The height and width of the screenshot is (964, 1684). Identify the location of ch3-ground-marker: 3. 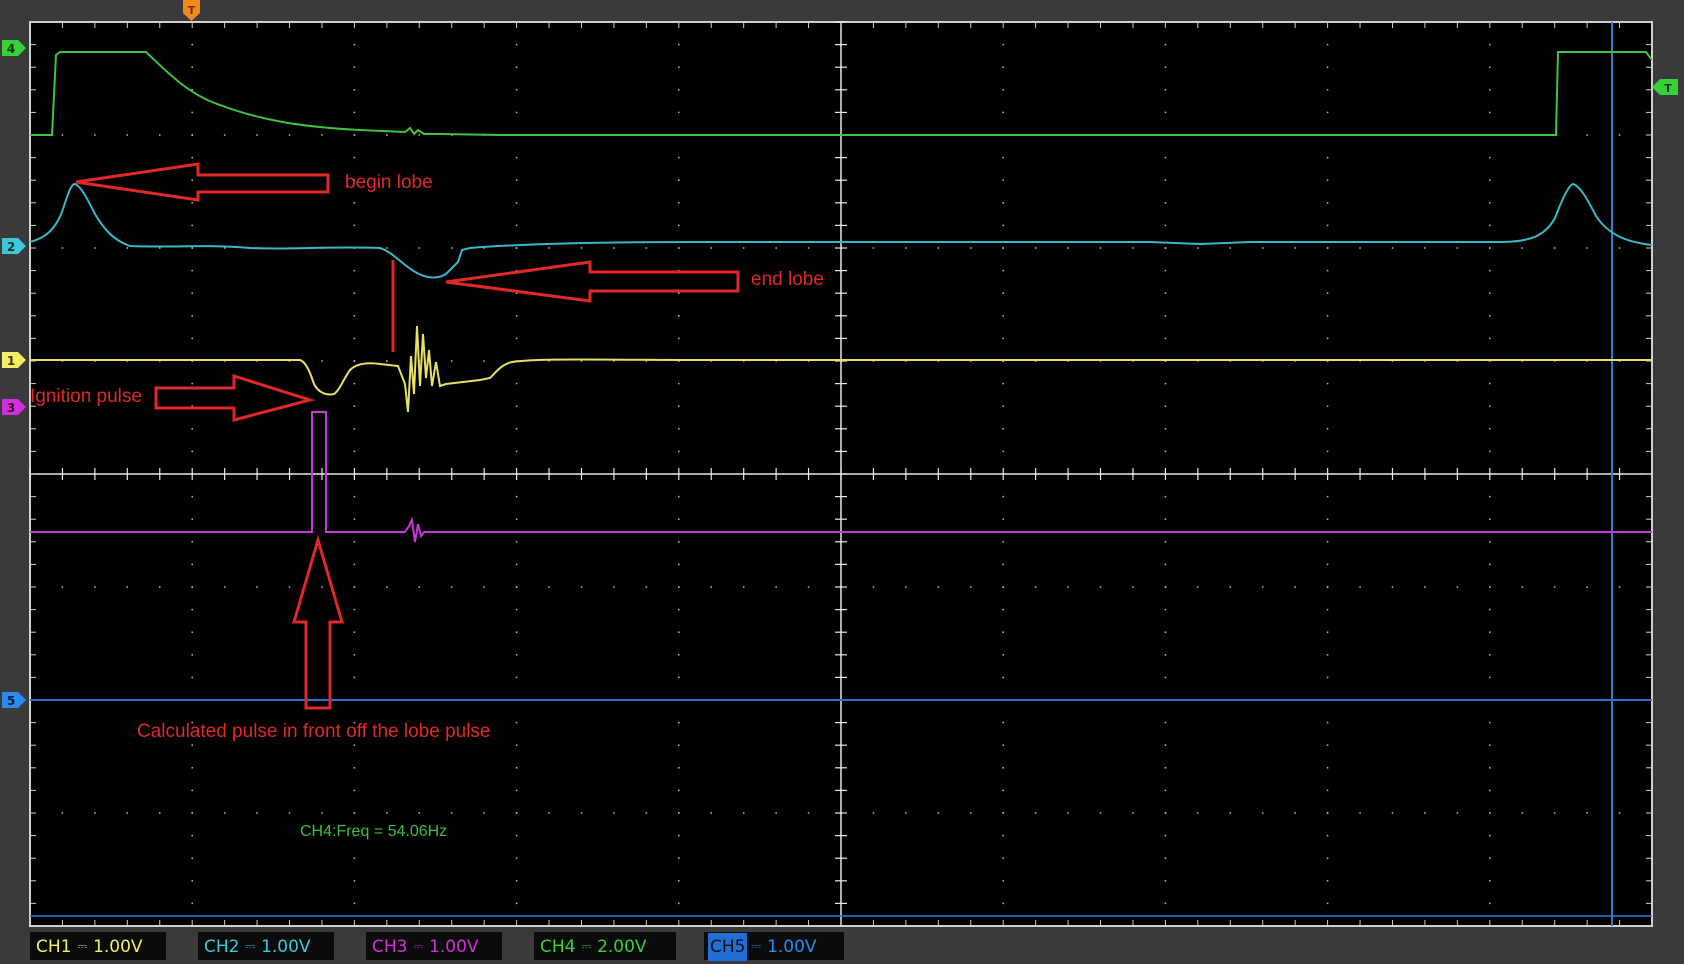
(14, 407).